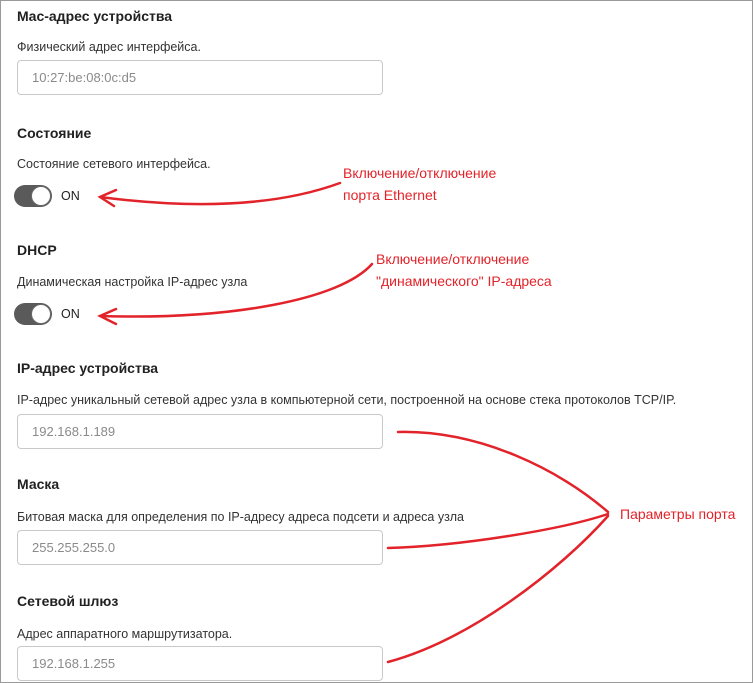  I want to click on arrow-gateway, so click(498, 589).